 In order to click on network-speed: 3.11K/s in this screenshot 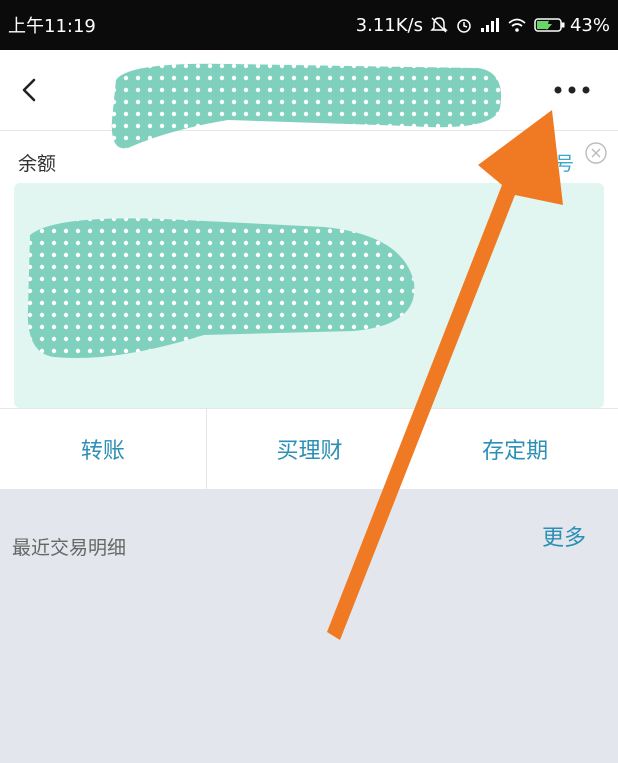, I will do `click(389, 25)`.